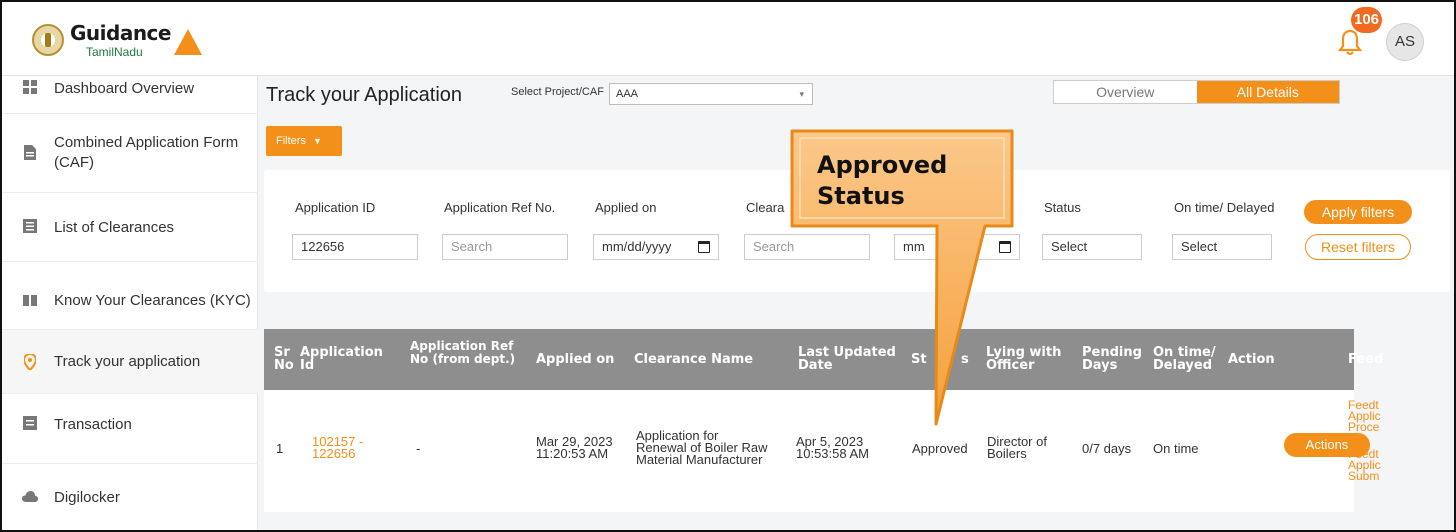  Describe the element at coordinates (48, 40) in the screenshot. I see `emblem-icon` at that location.